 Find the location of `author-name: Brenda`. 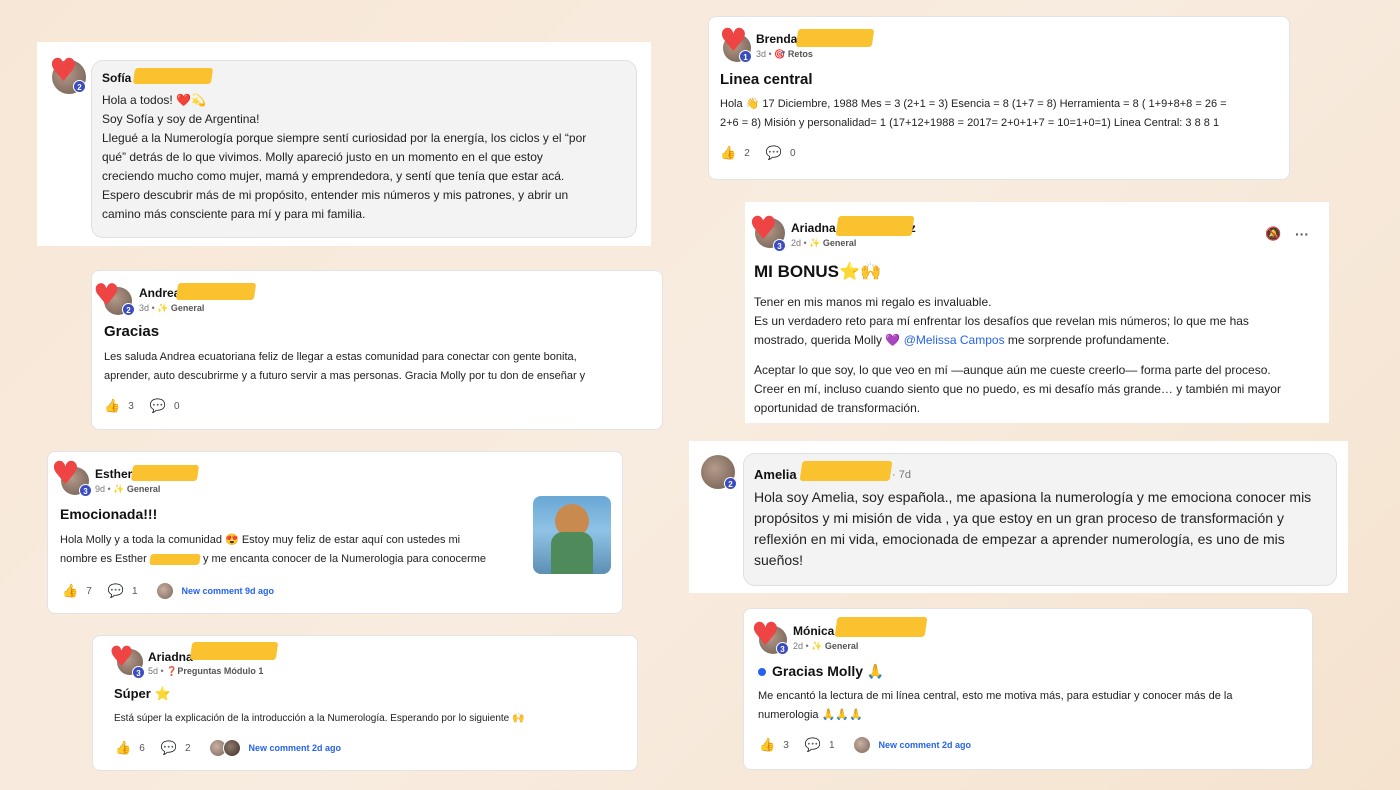

author-name: Brenda is located at coordinates (776, 39).